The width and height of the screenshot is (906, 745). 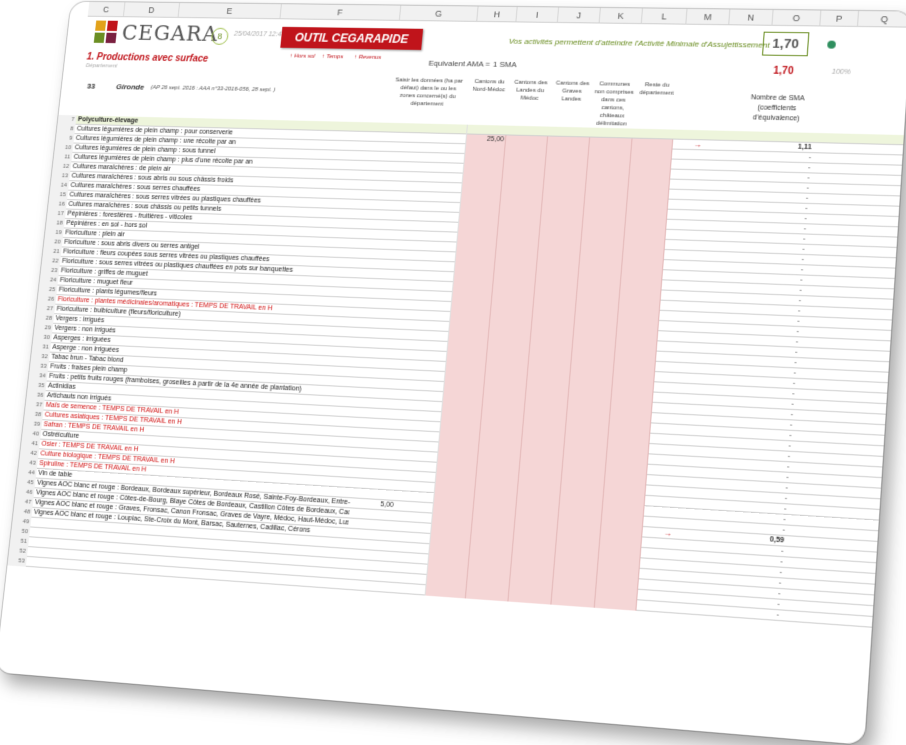 I want to click on badge: 8, so click(x=220, y=36).